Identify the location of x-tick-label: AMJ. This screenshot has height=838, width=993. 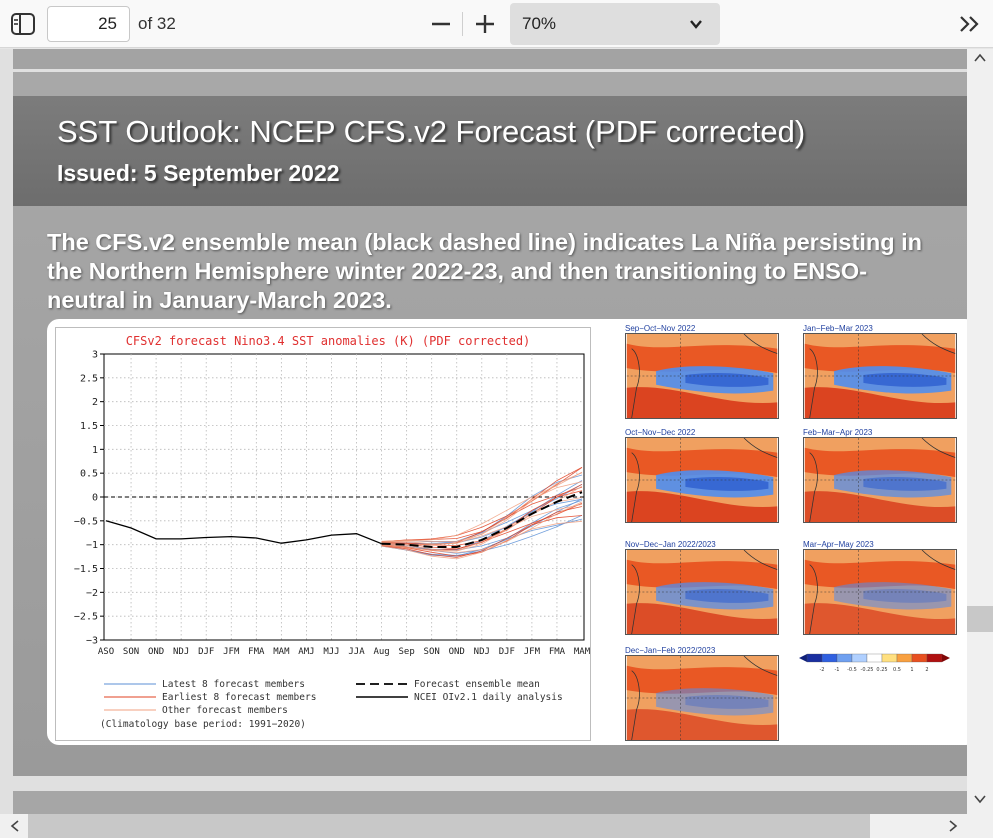
(306, 652).